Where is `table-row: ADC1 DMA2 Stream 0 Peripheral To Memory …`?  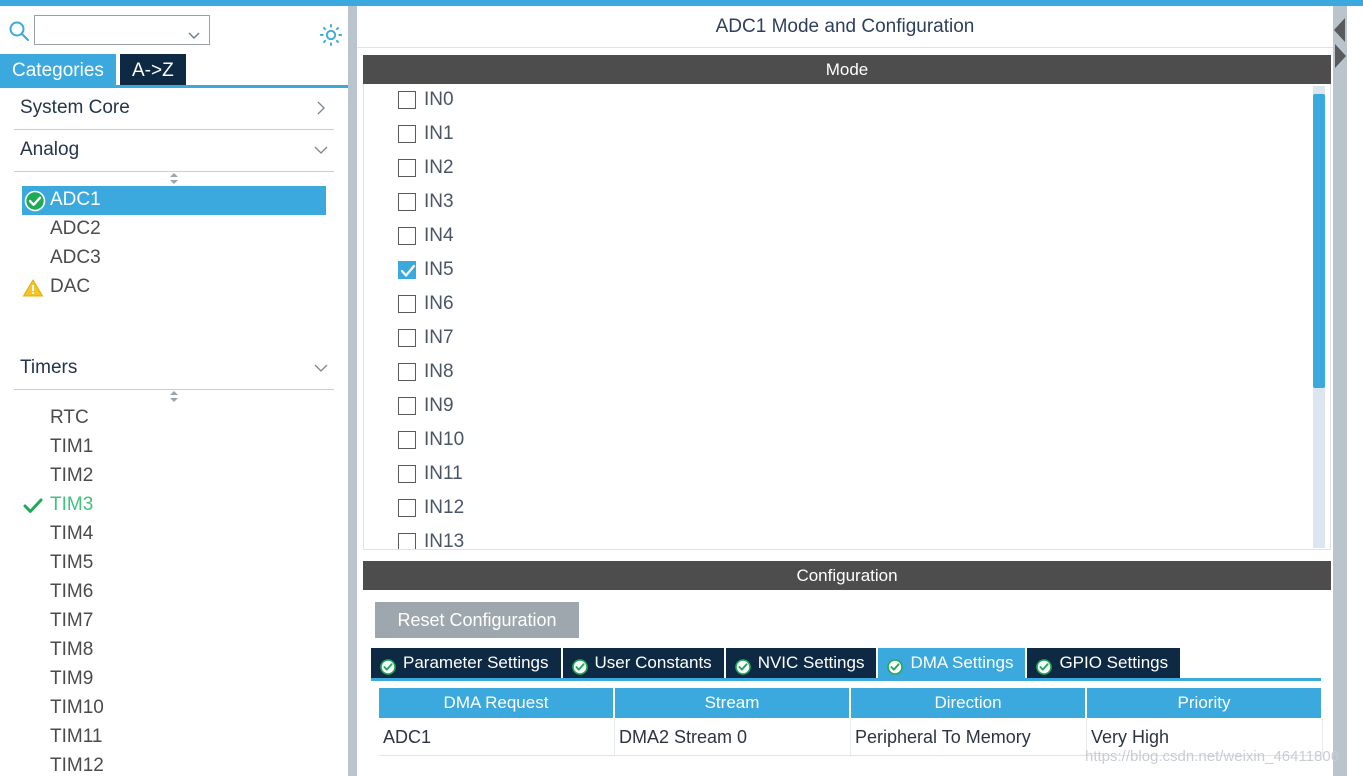
table-row: ADC1 DMA2 Stream 0 Peripheral To Memory … is located at coordinates (851, 737).